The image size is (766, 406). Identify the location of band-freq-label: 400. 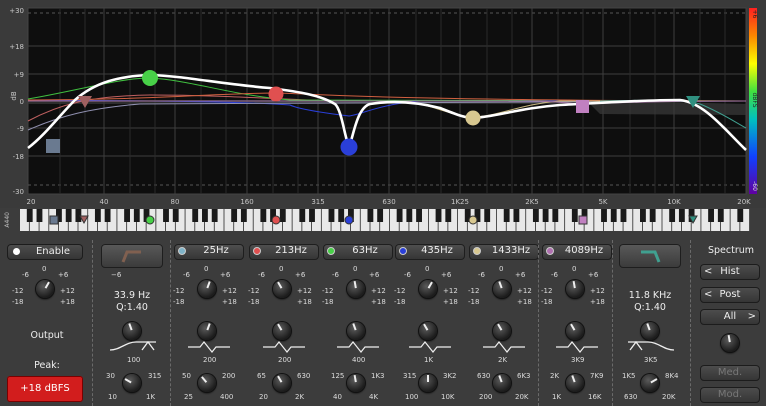
(227, 397).